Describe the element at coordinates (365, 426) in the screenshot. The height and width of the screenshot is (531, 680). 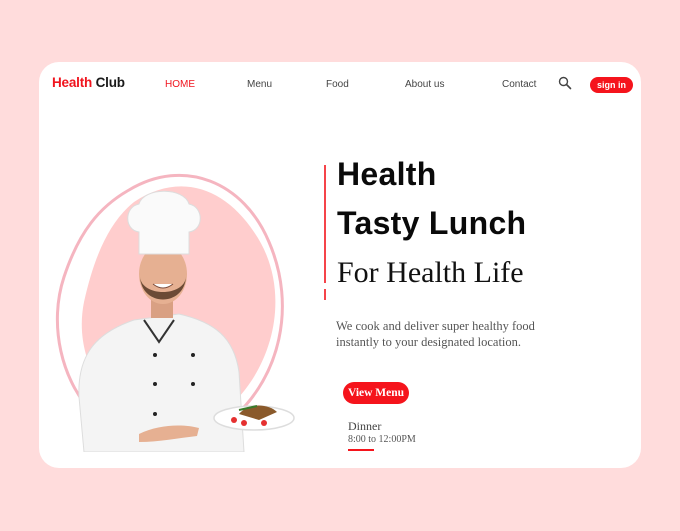
I see `schedule-label: Dinner` at that location.